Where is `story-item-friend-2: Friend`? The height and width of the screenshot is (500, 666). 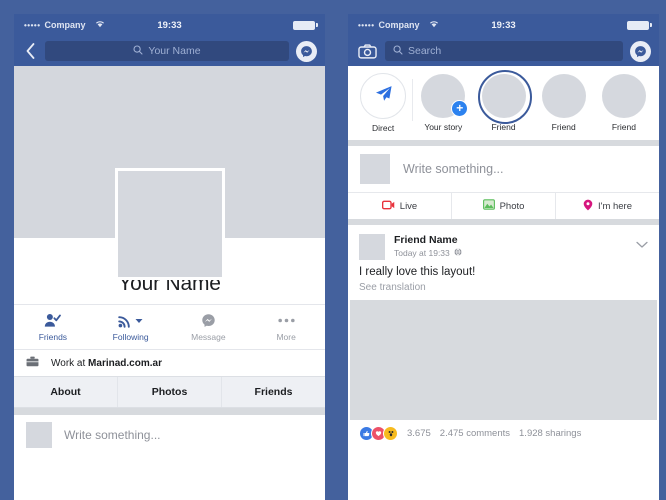
story-item-friend-2: Friend is located at coordinates (564, 103).